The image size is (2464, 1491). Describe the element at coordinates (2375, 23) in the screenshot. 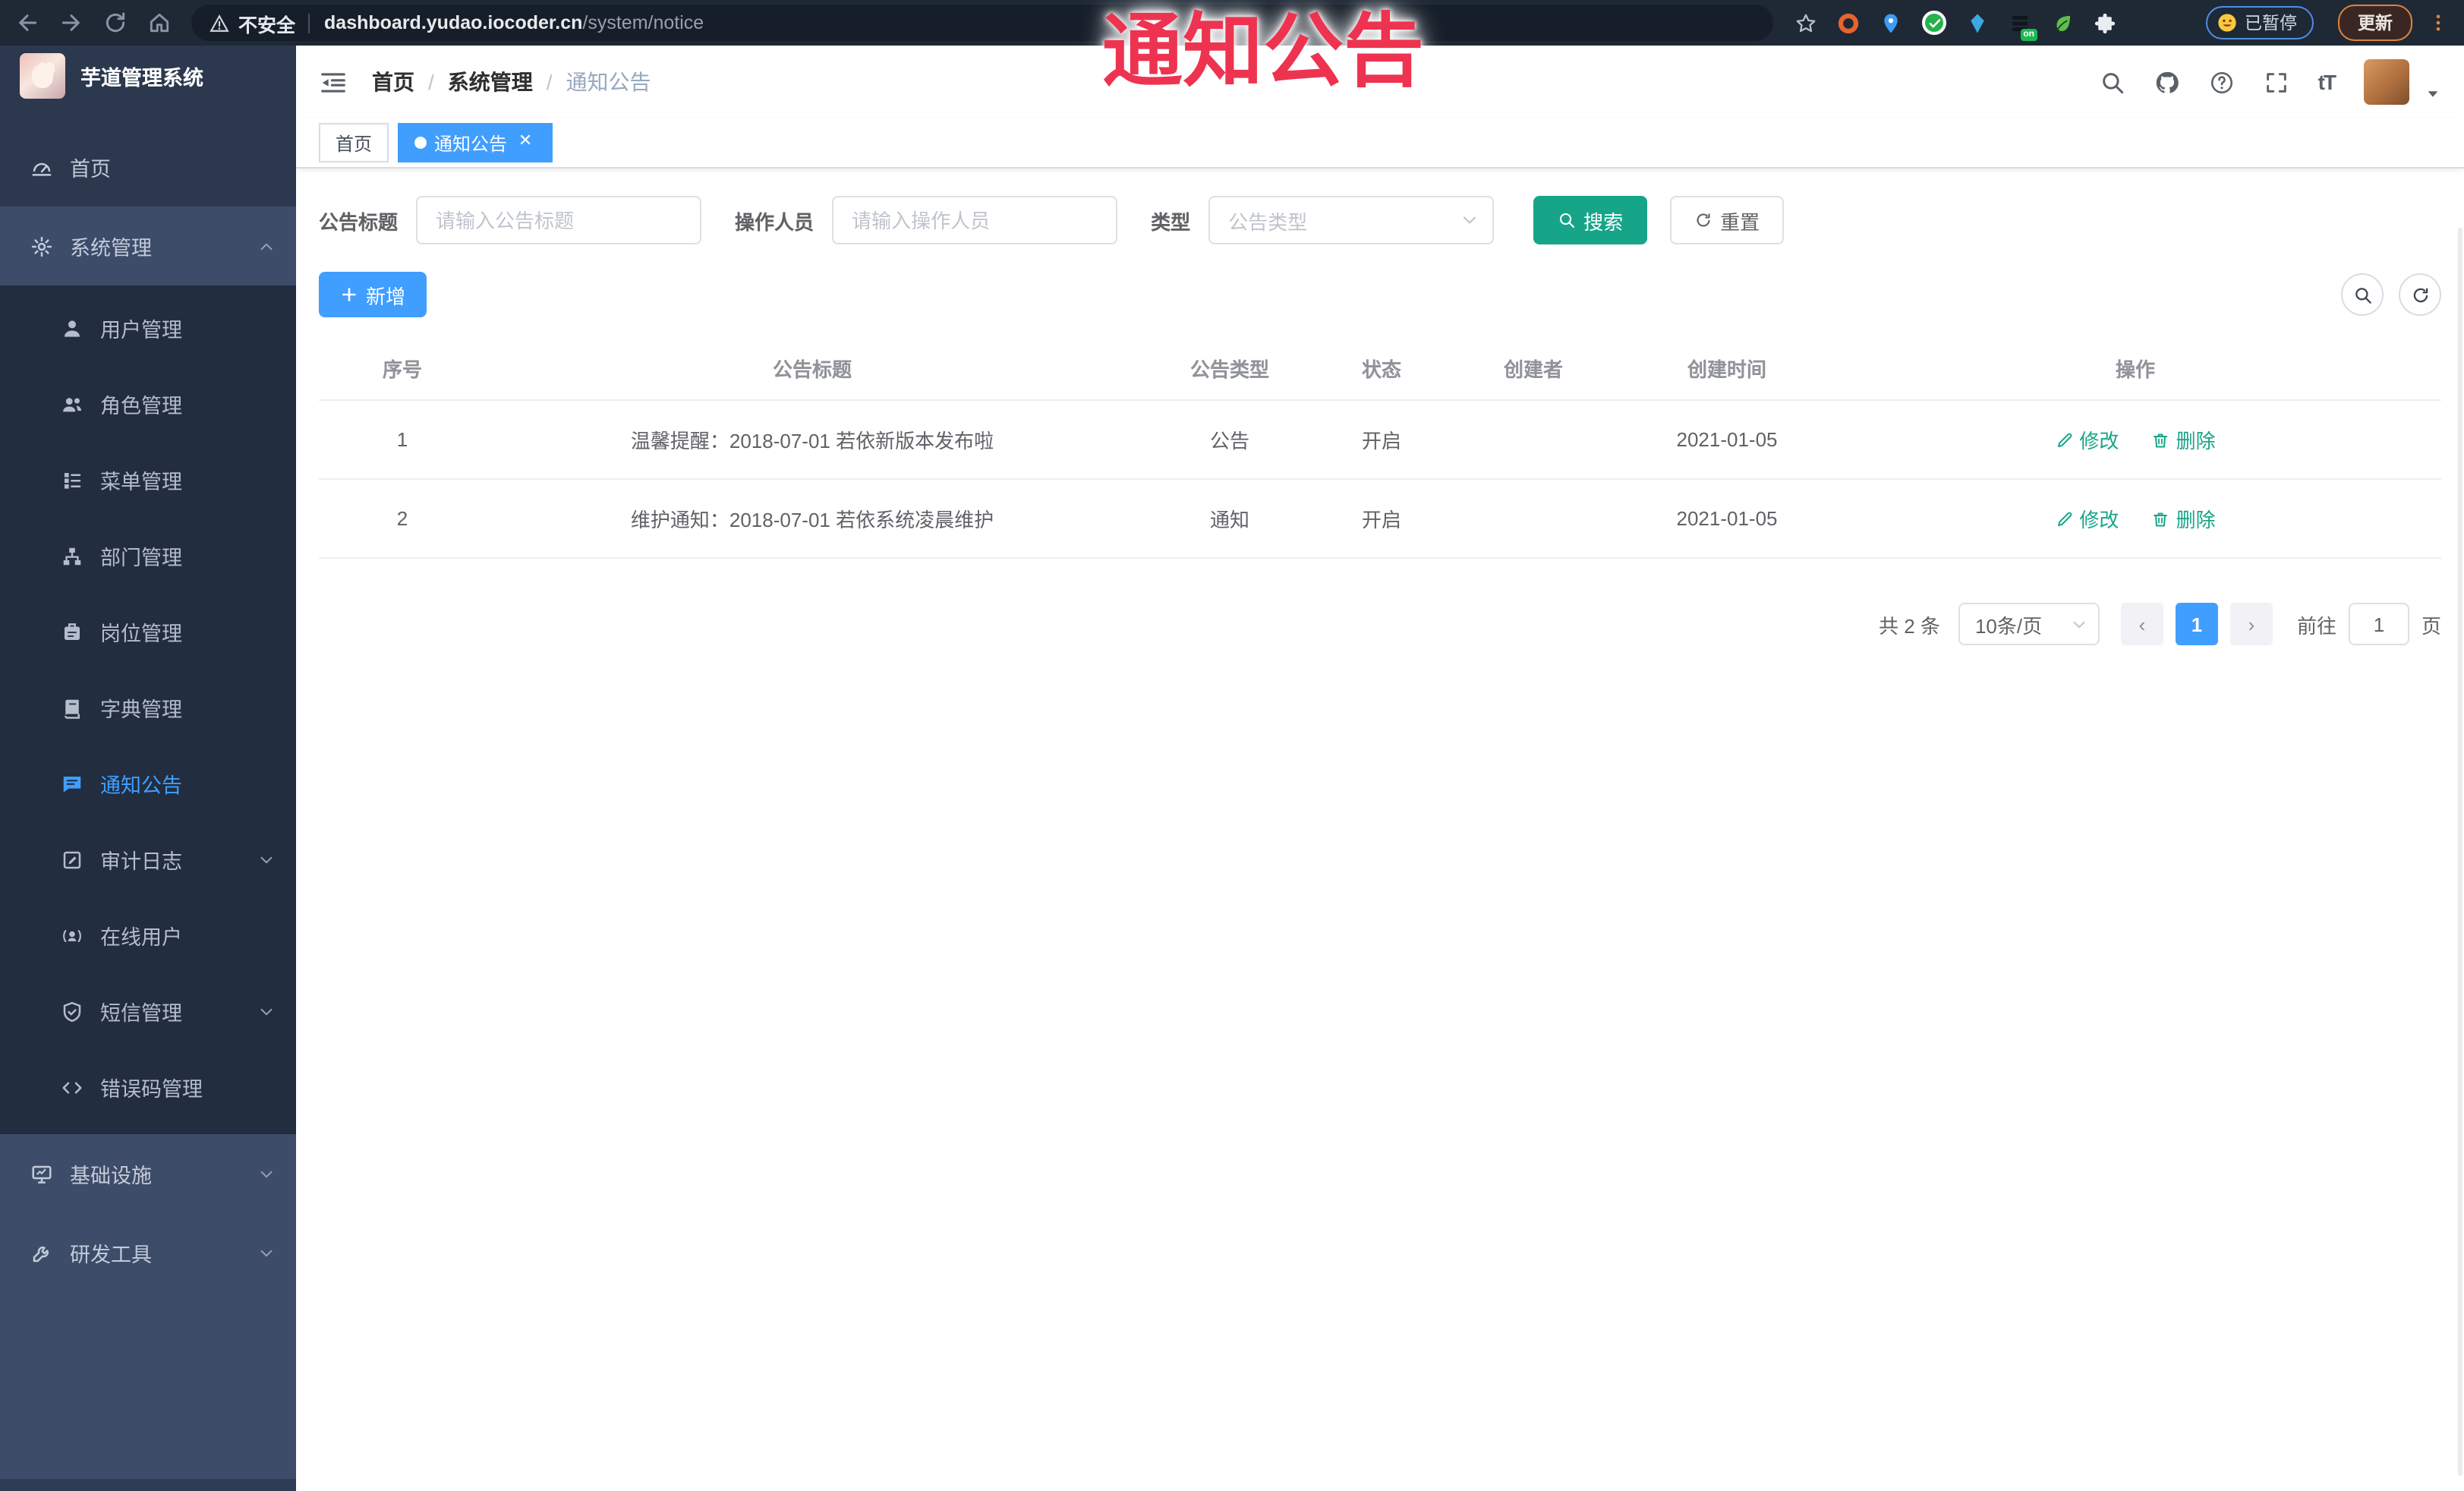

I see `browser-update-button: 更新` at that location.